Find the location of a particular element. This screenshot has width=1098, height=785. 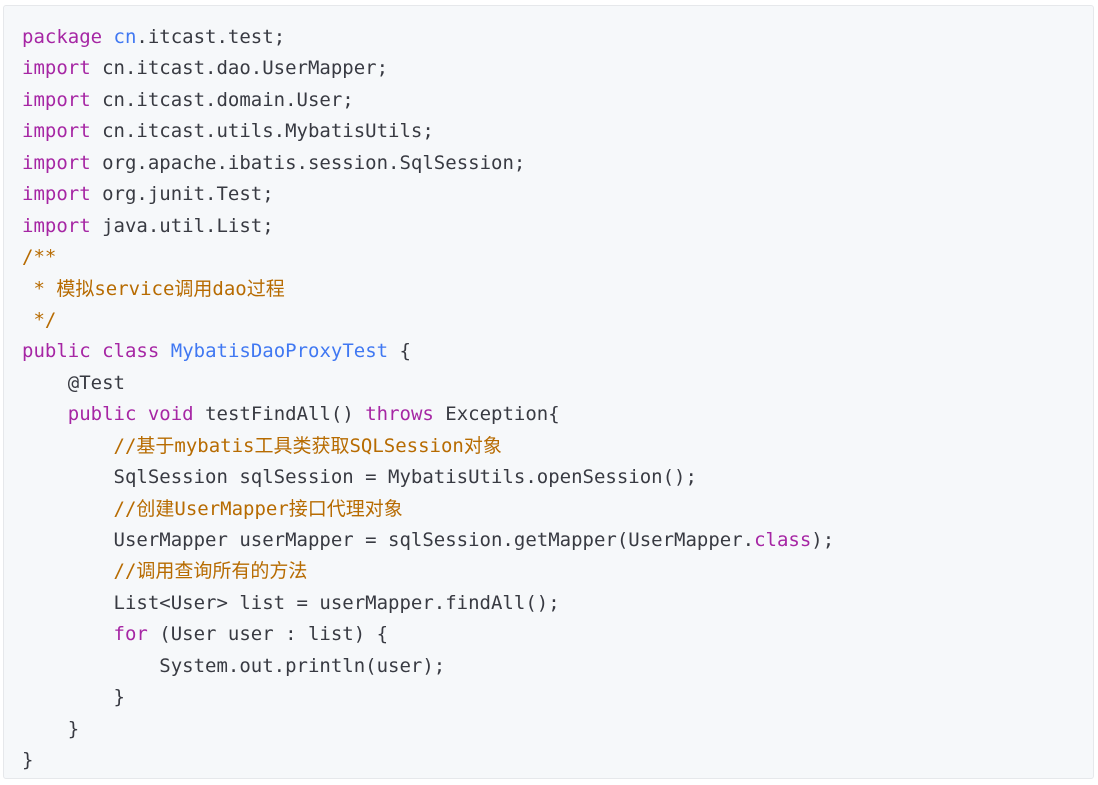

code-line: //调用查询所有的方法 is located at coordinates (428, 571).